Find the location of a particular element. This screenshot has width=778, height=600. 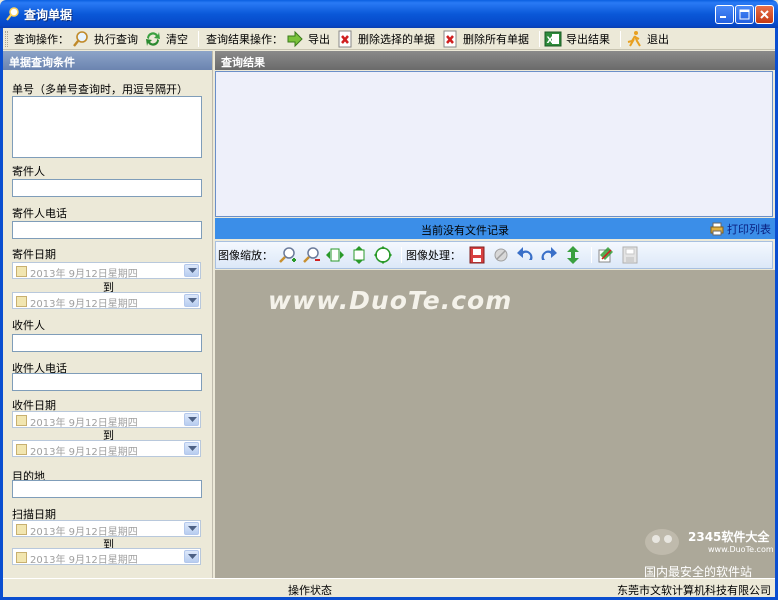

crop-icon is located at coordinates (606, 255).